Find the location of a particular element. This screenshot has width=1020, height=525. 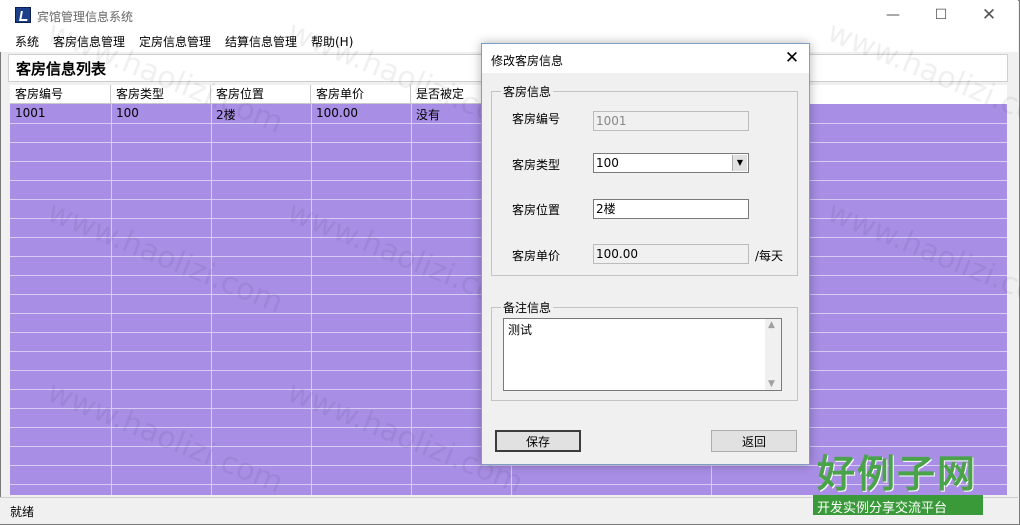

minimize-icon: — is located at coordinates (893, 15).